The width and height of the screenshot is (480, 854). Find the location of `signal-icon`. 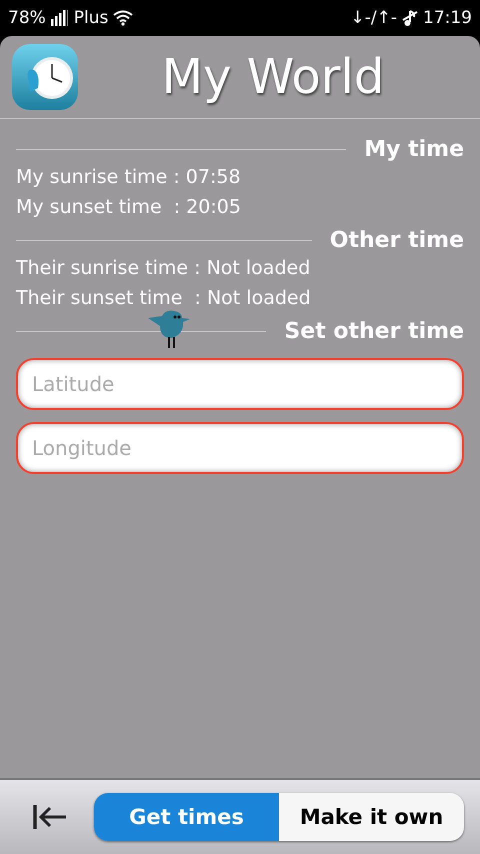

signal-icon is located at coordinates (59, 18).